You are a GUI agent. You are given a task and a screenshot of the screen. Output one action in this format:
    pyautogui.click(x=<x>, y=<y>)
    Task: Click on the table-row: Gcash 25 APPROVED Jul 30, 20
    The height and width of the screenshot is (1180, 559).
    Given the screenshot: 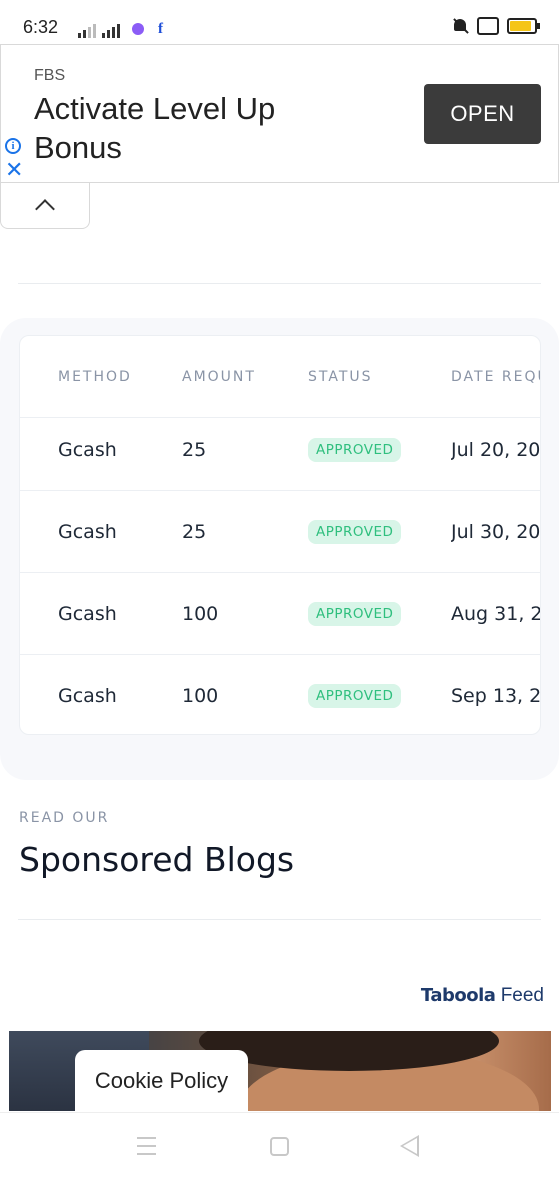 What is the action you would take?
    pyautogui.click(x=280, y=532)
    